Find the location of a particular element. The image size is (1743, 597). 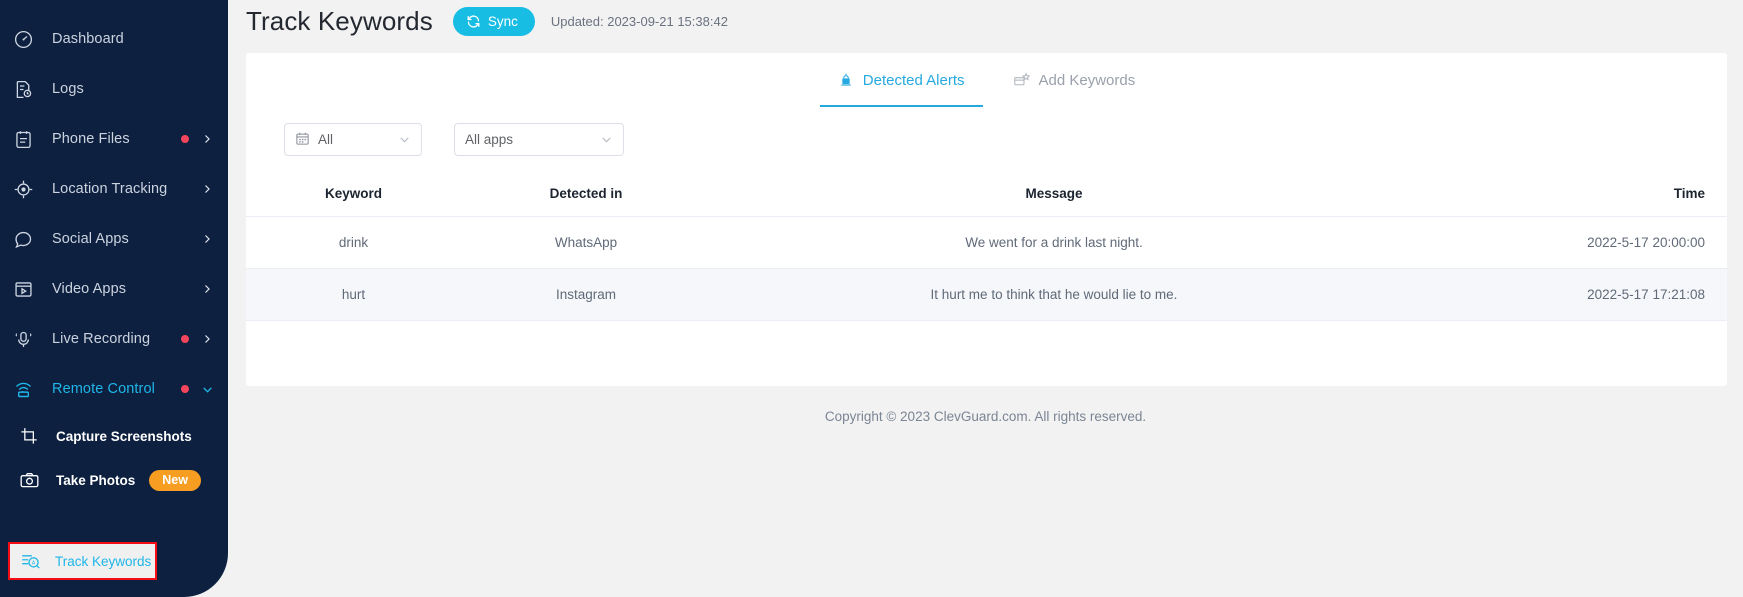

updated-timestamp: Updated: 2023-09-21 15:38:42 is located at coordinates (639, 21).